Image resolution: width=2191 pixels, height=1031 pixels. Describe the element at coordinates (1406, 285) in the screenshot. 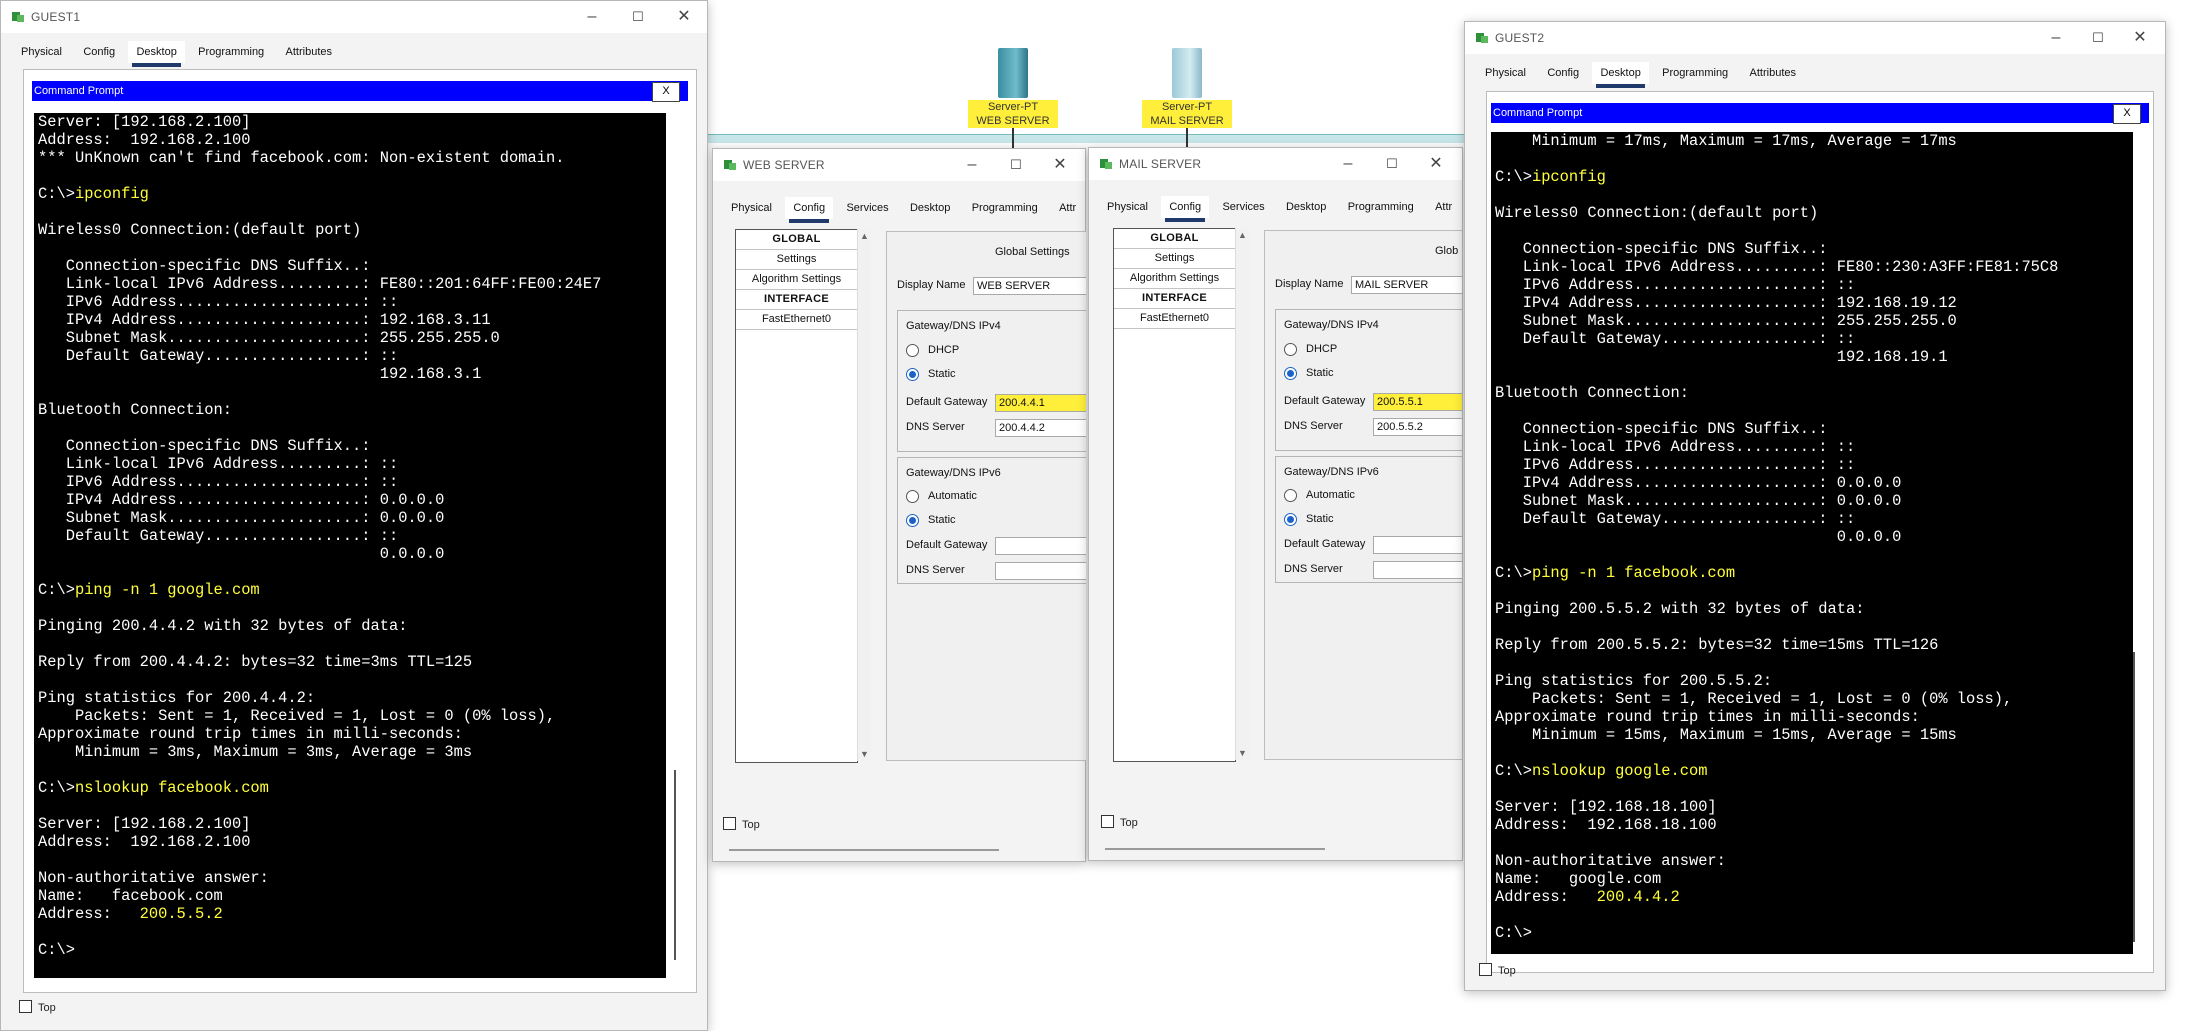

I see `display-name-field: MAIL SERVER` at that location.